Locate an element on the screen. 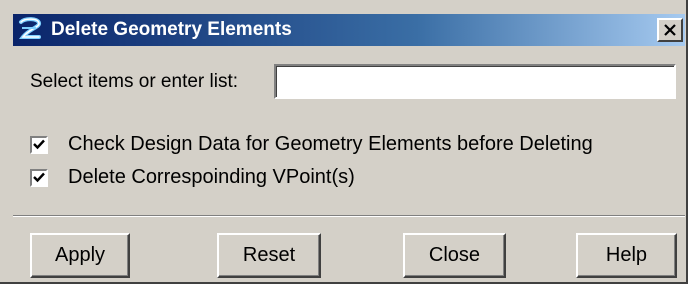 The height and width of the screenshot is (293, 692). delete-vpoint-label: Delete Correspoinding VPoint(s) is located at coordinates (211, 177).